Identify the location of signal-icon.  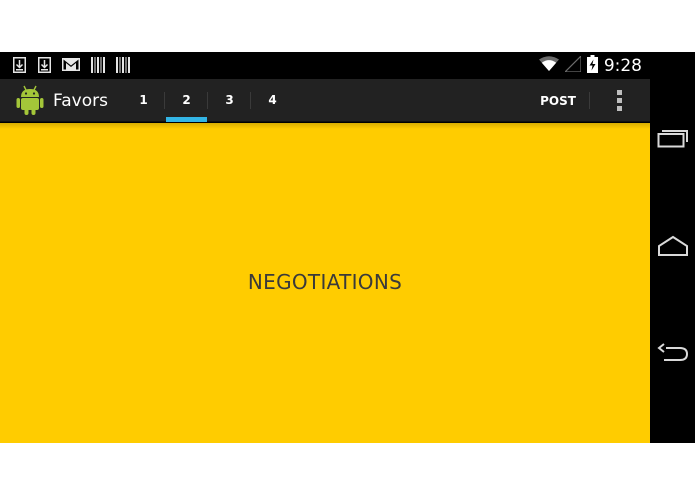
(572, 65).